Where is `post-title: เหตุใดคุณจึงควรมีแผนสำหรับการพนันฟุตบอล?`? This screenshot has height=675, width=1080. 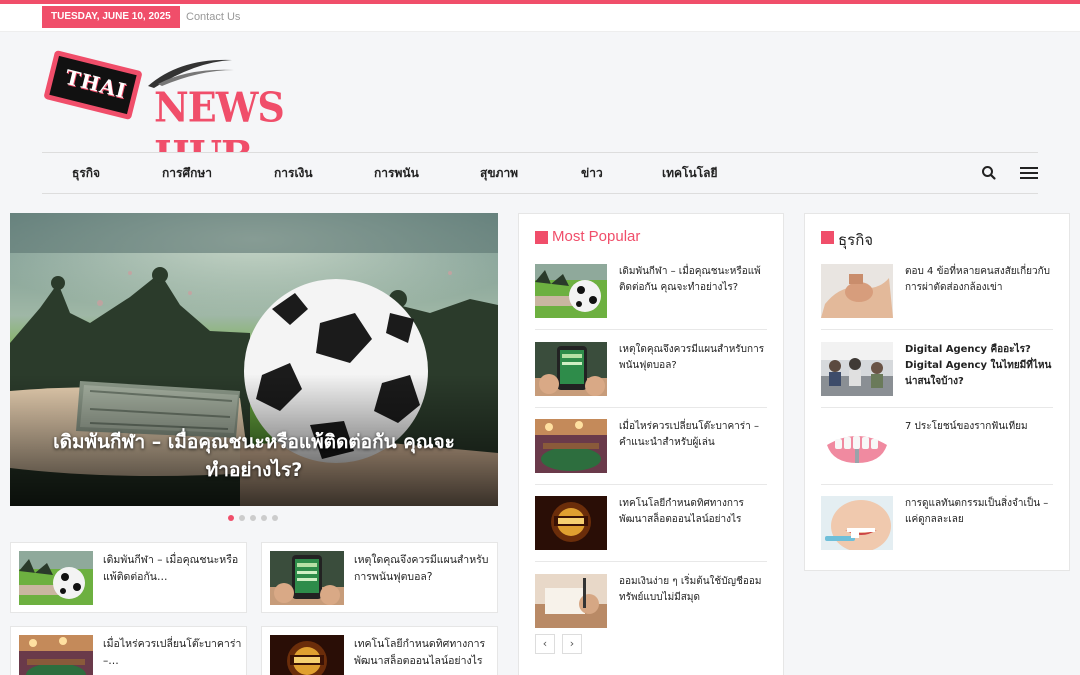
post-title: เหตุใดคุณจึงควรมีแผนสำหรับการพนันฟุตบอล? is located at coordinates (425, 569).